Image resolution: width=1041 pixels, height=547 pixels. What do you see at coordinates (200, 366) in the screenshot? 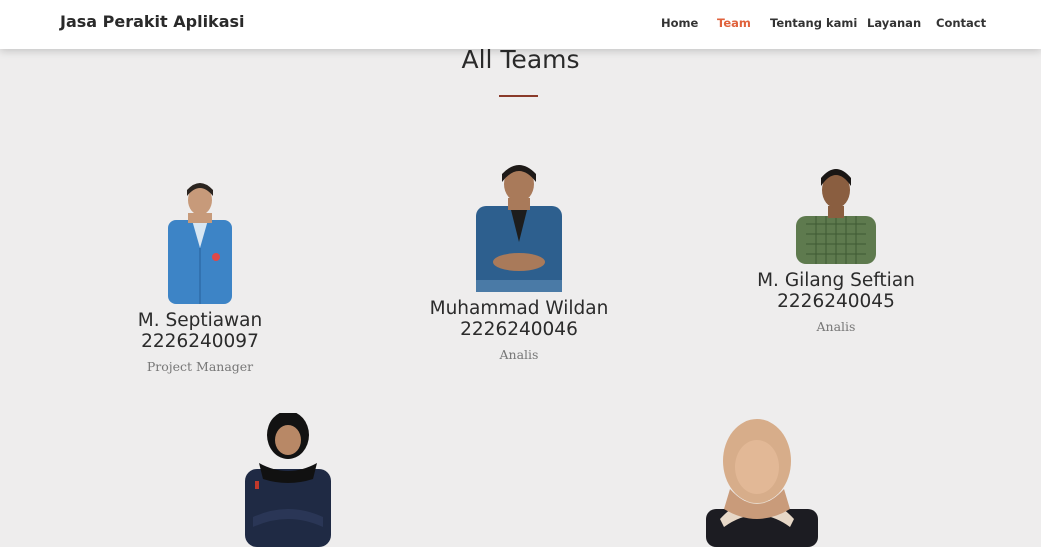
I see `member-role: Project Manager` at bounding box center [200, 366].